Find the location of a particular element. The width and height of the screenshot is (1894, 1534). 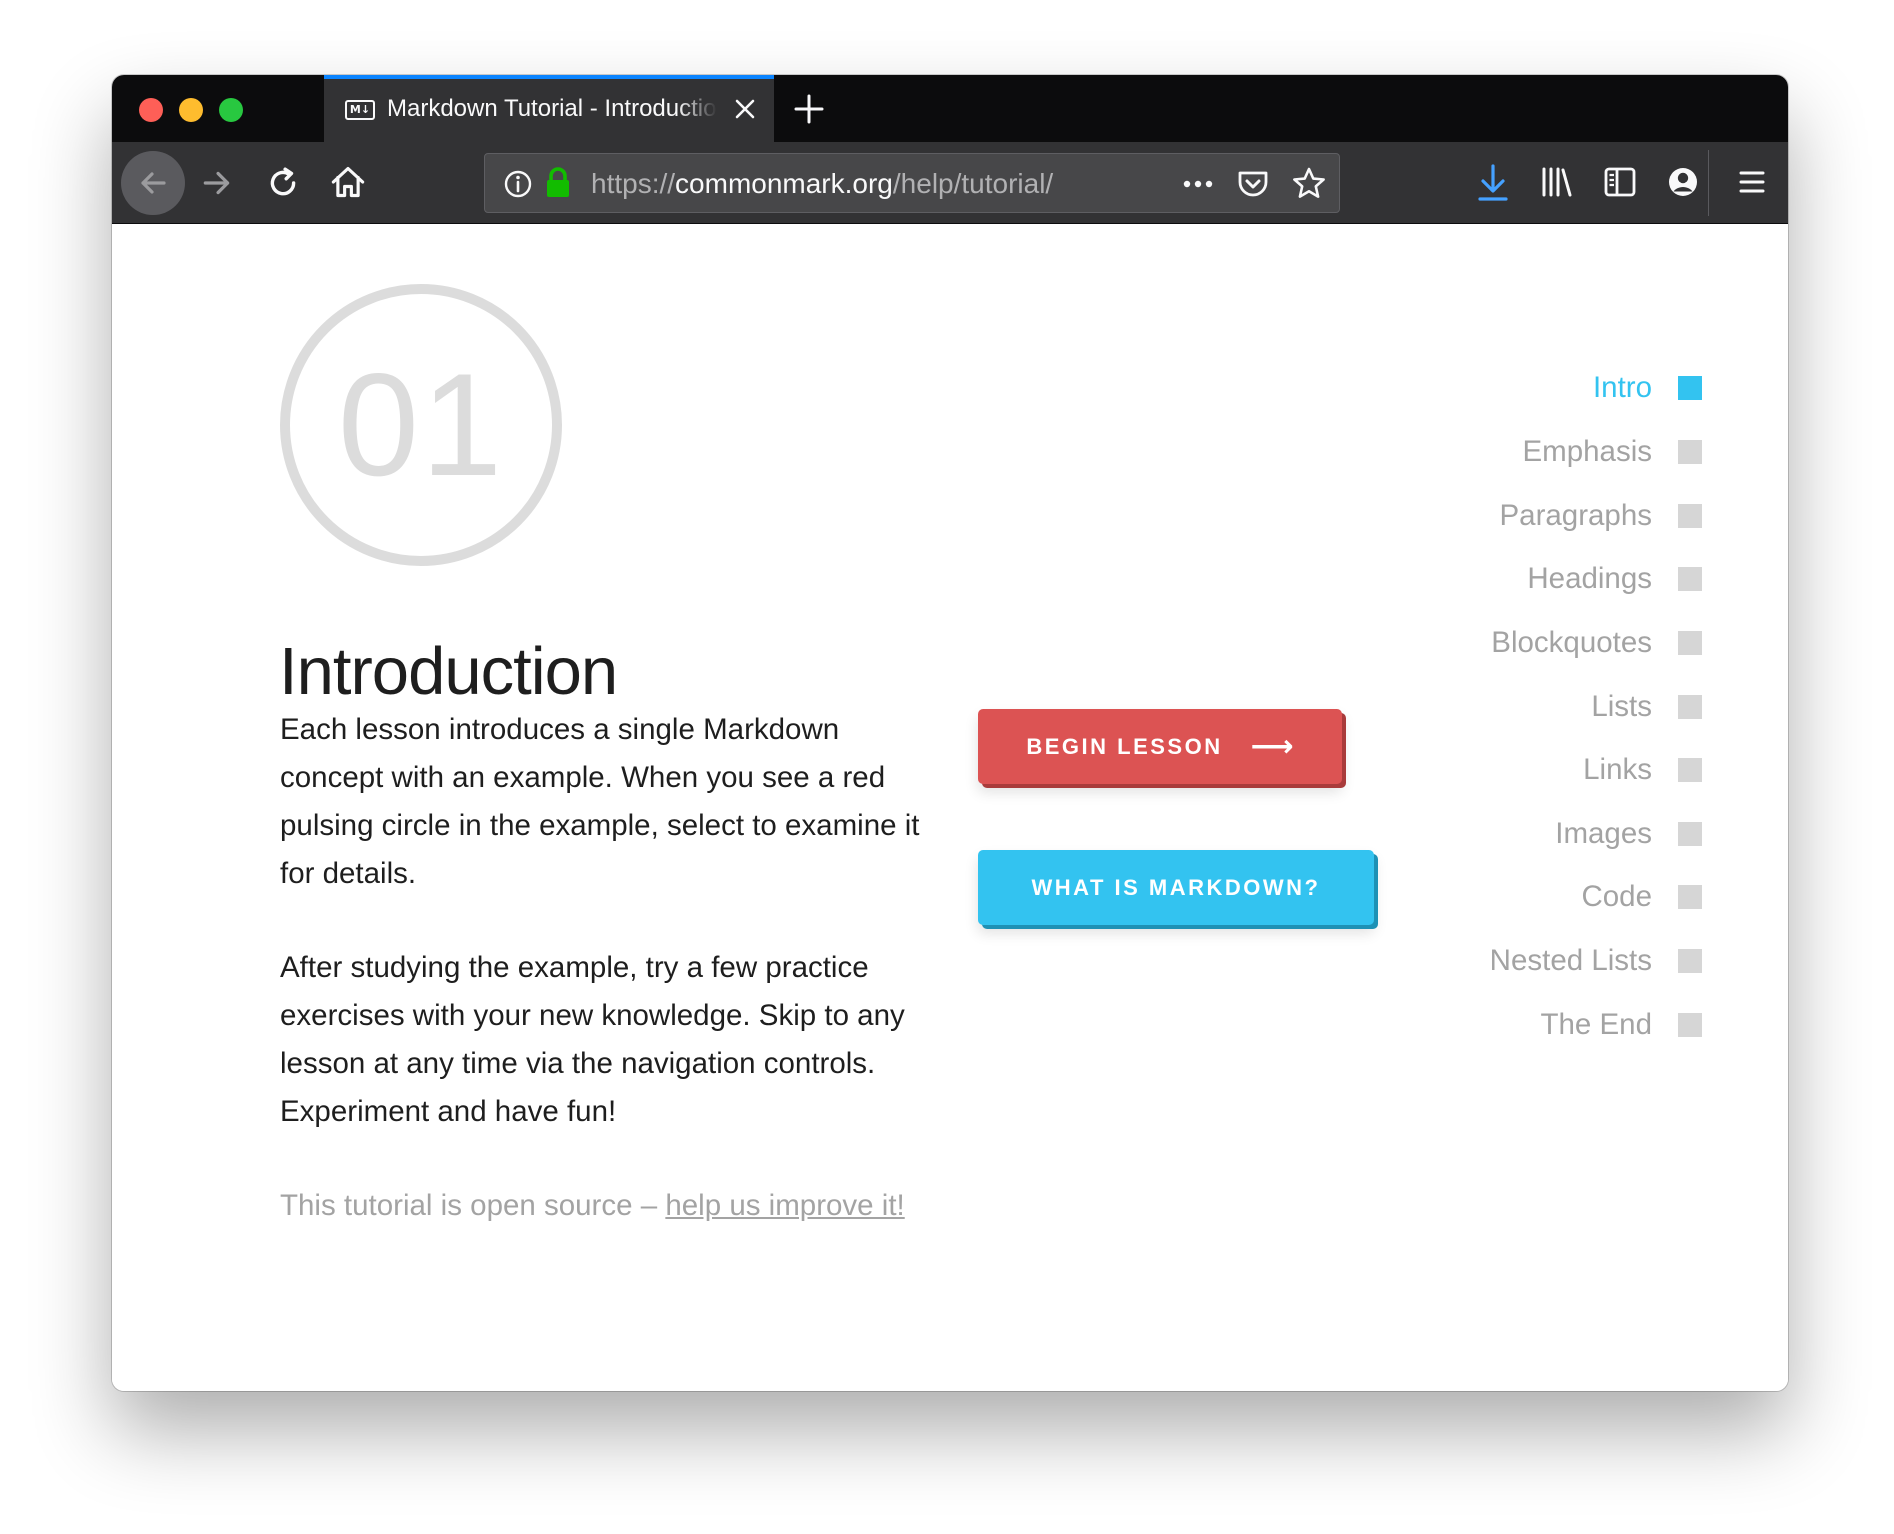

forward-icon is located at coordinates (217, 183).